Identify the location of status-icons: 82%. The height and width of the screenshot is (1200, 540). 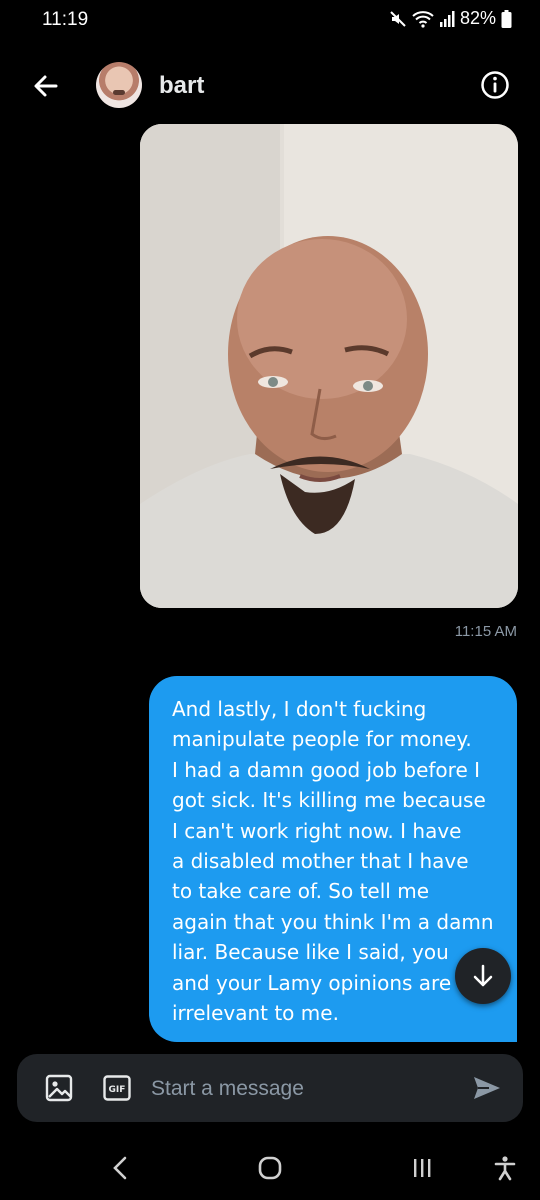
(450, 18).